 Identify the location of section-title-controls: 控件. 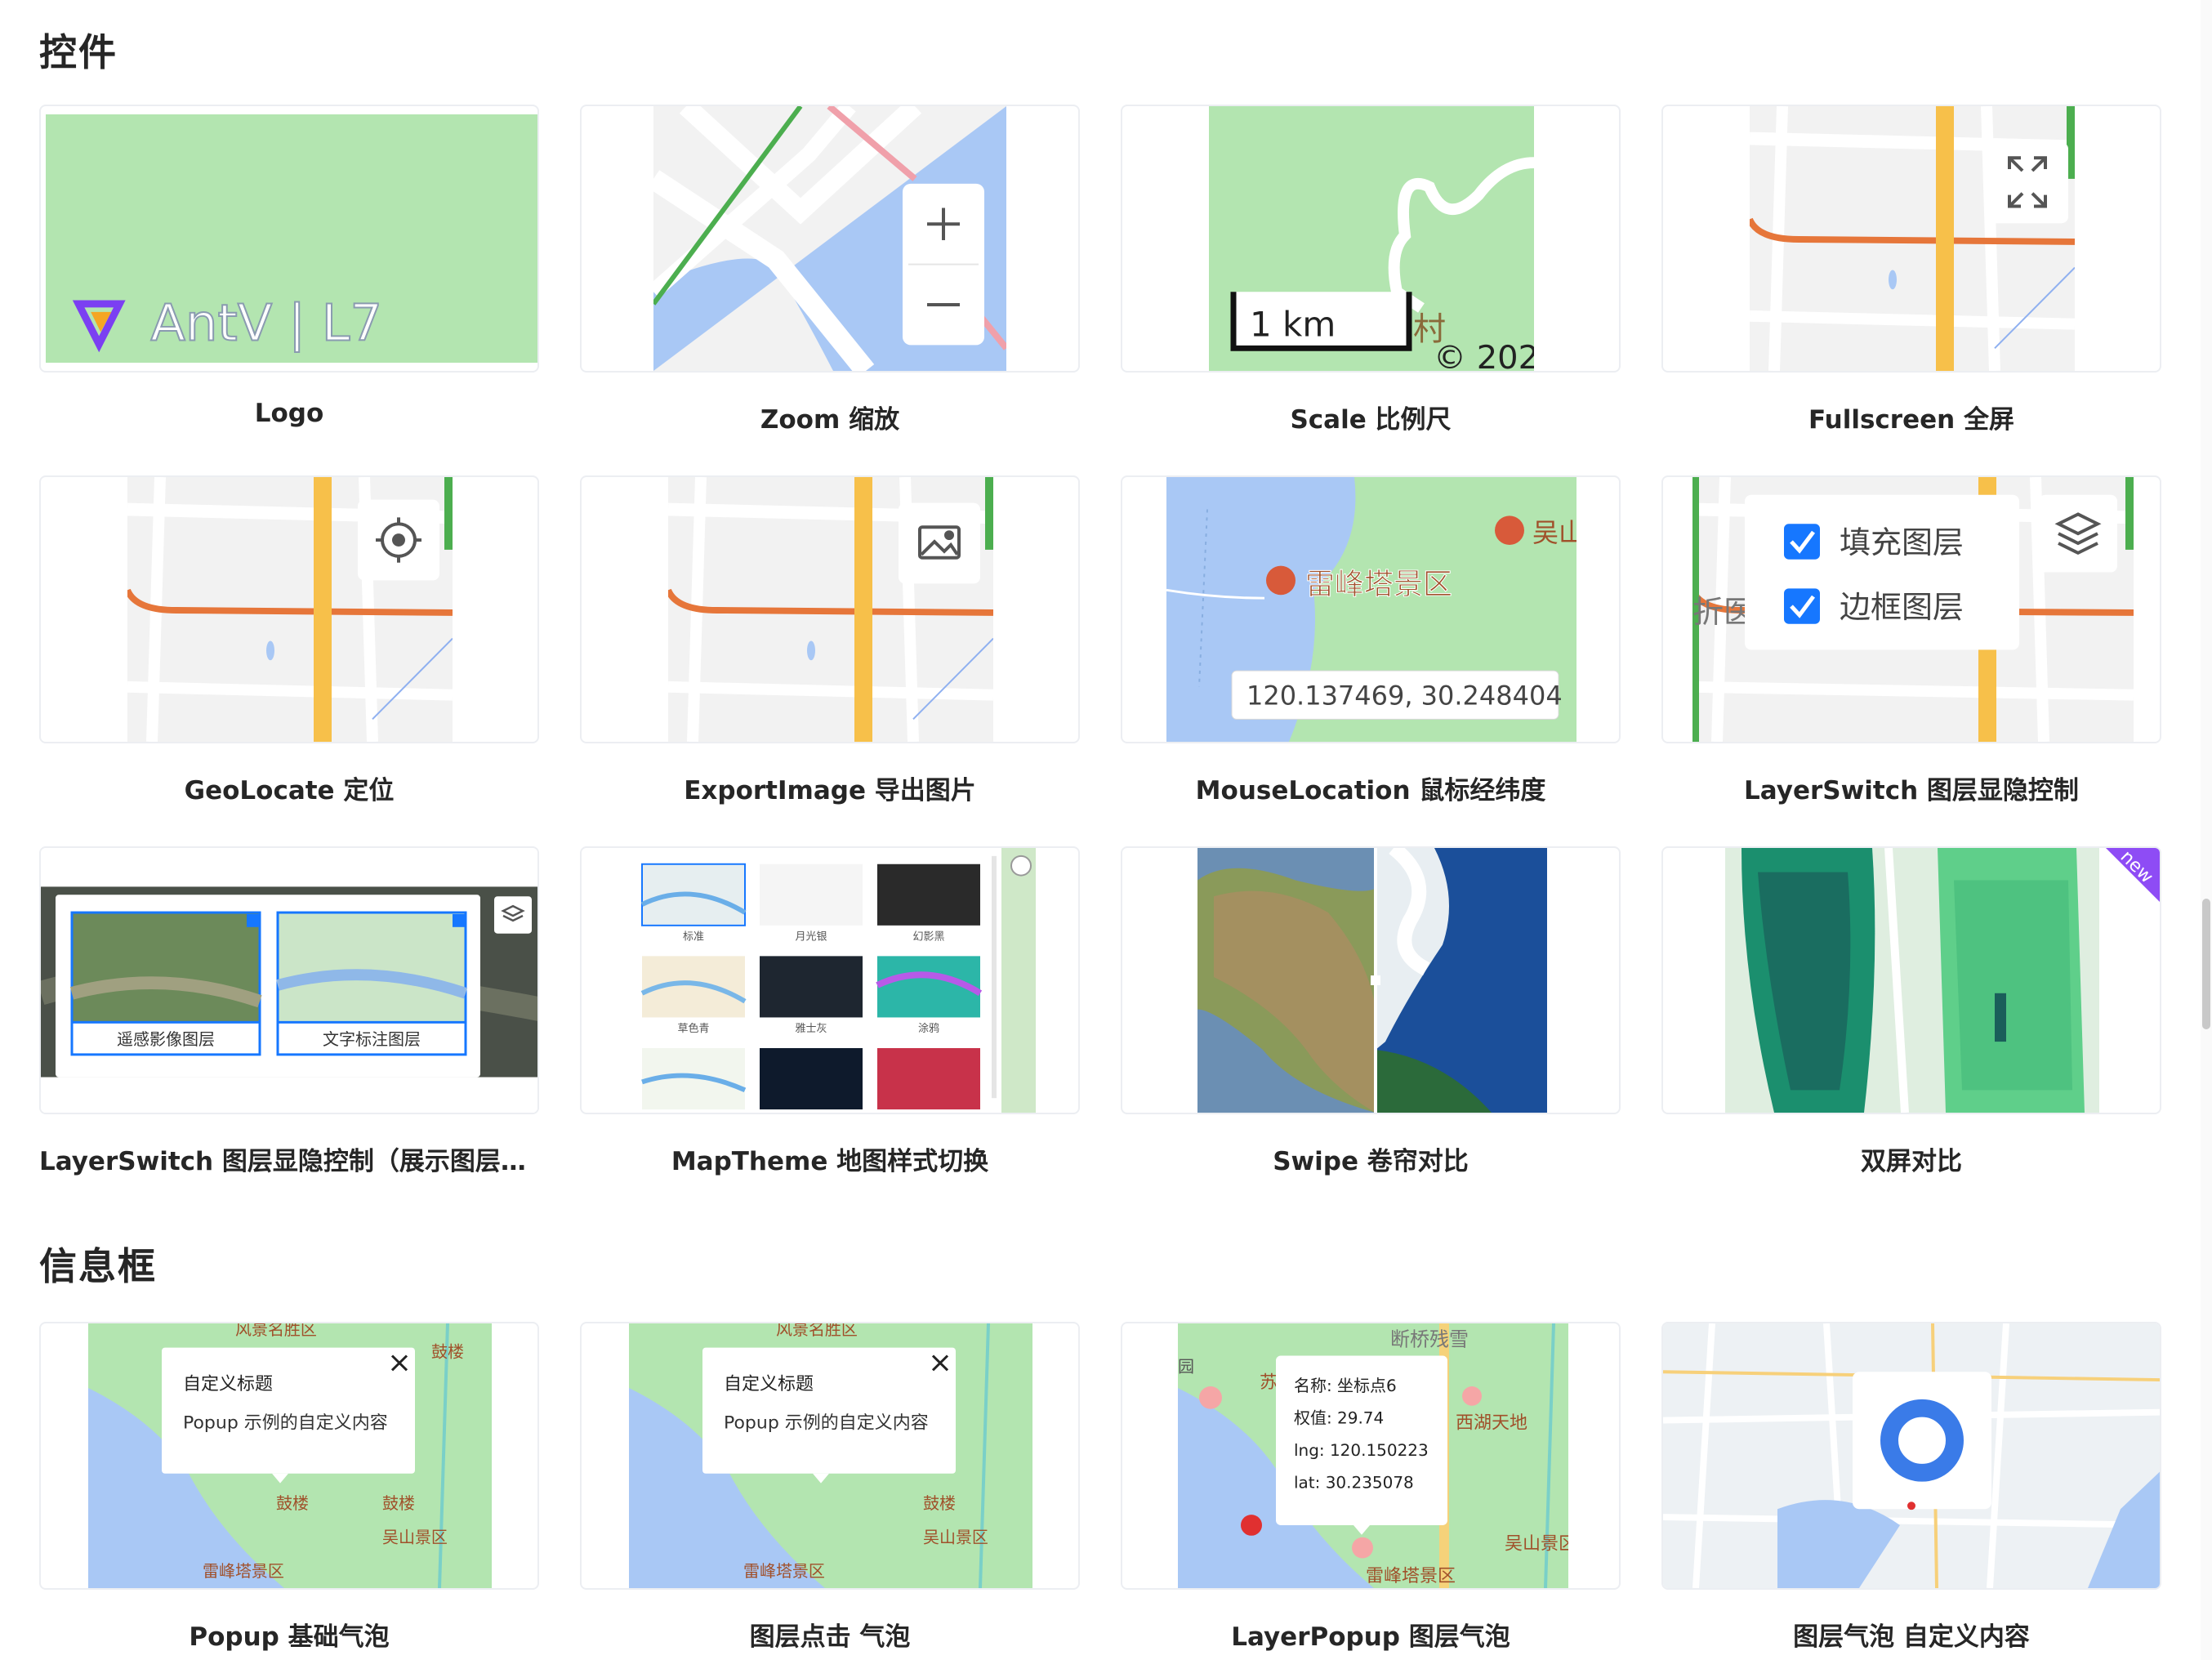
(78, 52).